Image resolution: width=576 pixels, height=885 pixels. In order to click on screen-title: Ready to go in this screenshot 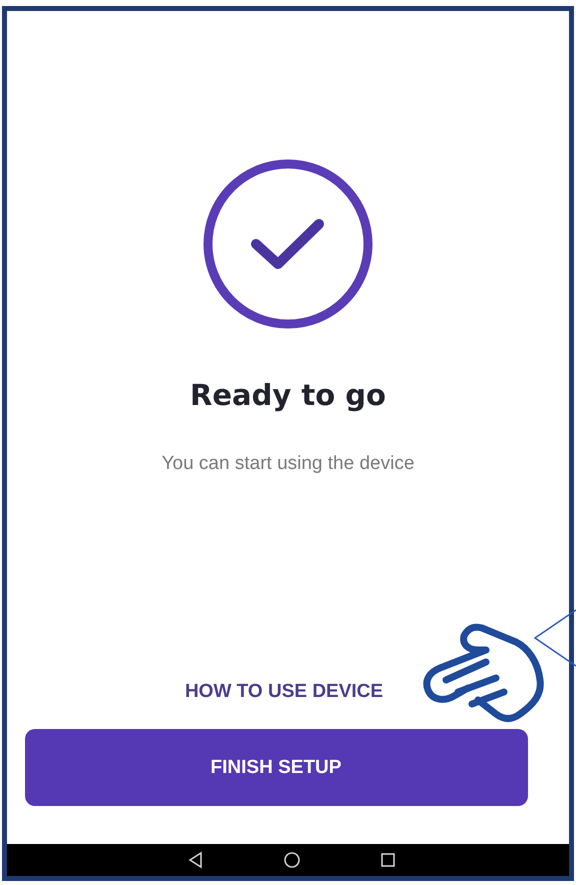, I will do `click(288, 395)`.